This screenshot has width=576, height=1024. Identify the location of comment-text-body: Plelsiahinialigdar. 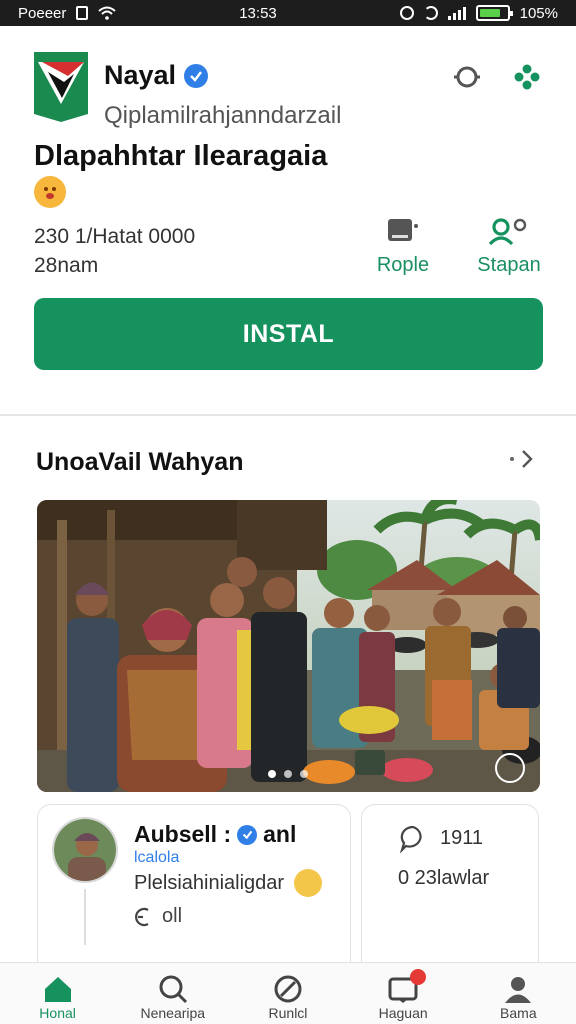
(209, 882).